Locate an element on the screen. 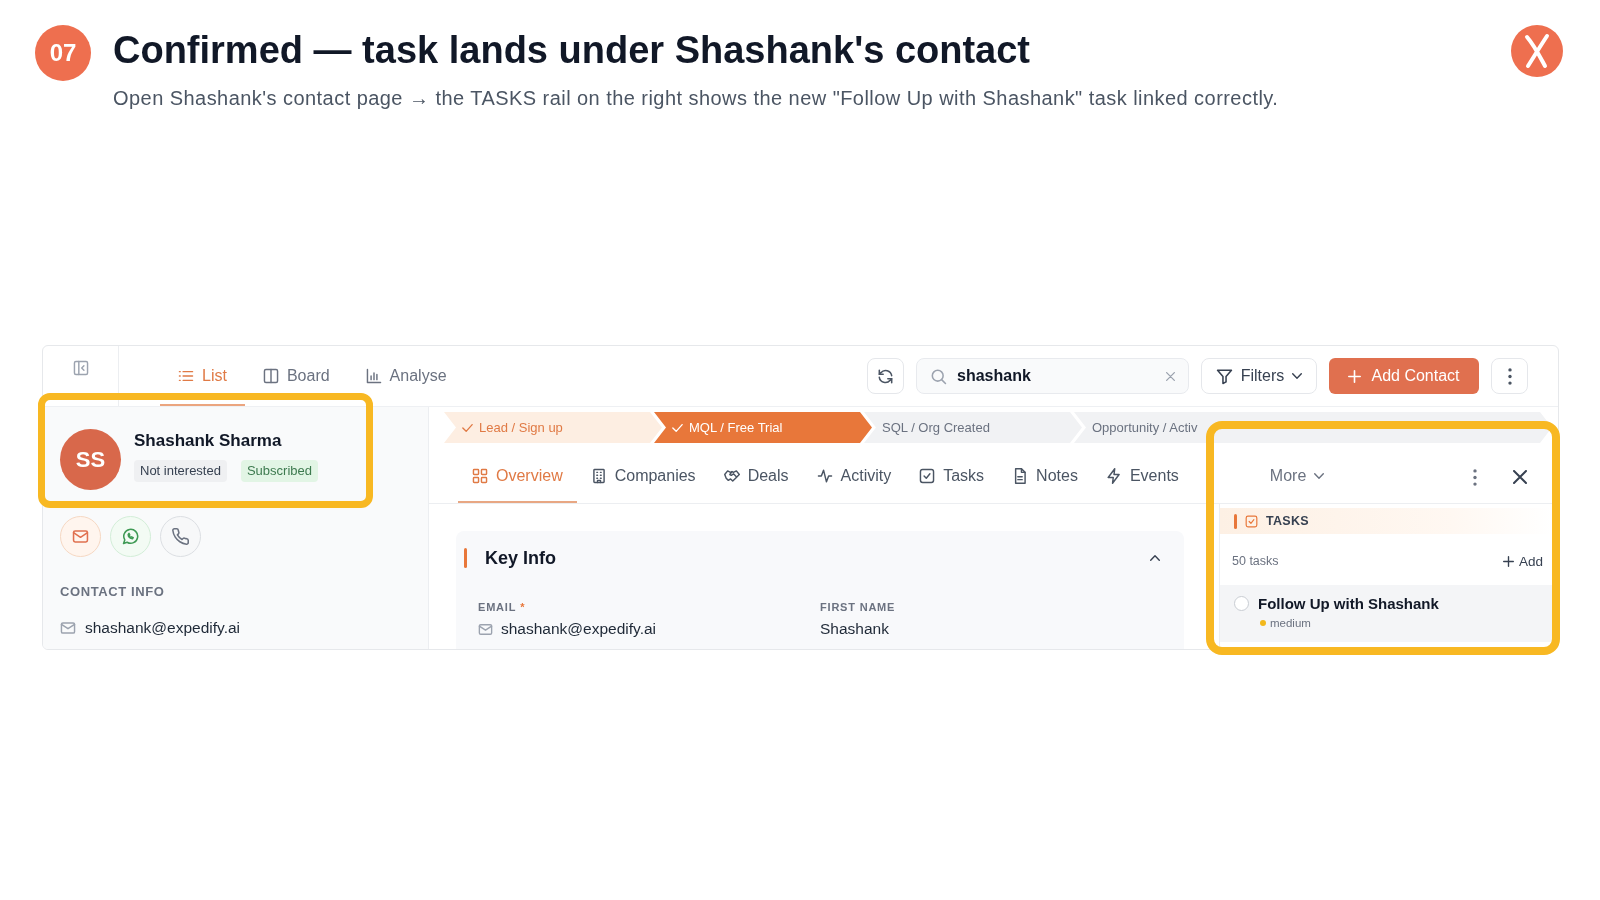  close-button is located at coordinates (1520, 477).